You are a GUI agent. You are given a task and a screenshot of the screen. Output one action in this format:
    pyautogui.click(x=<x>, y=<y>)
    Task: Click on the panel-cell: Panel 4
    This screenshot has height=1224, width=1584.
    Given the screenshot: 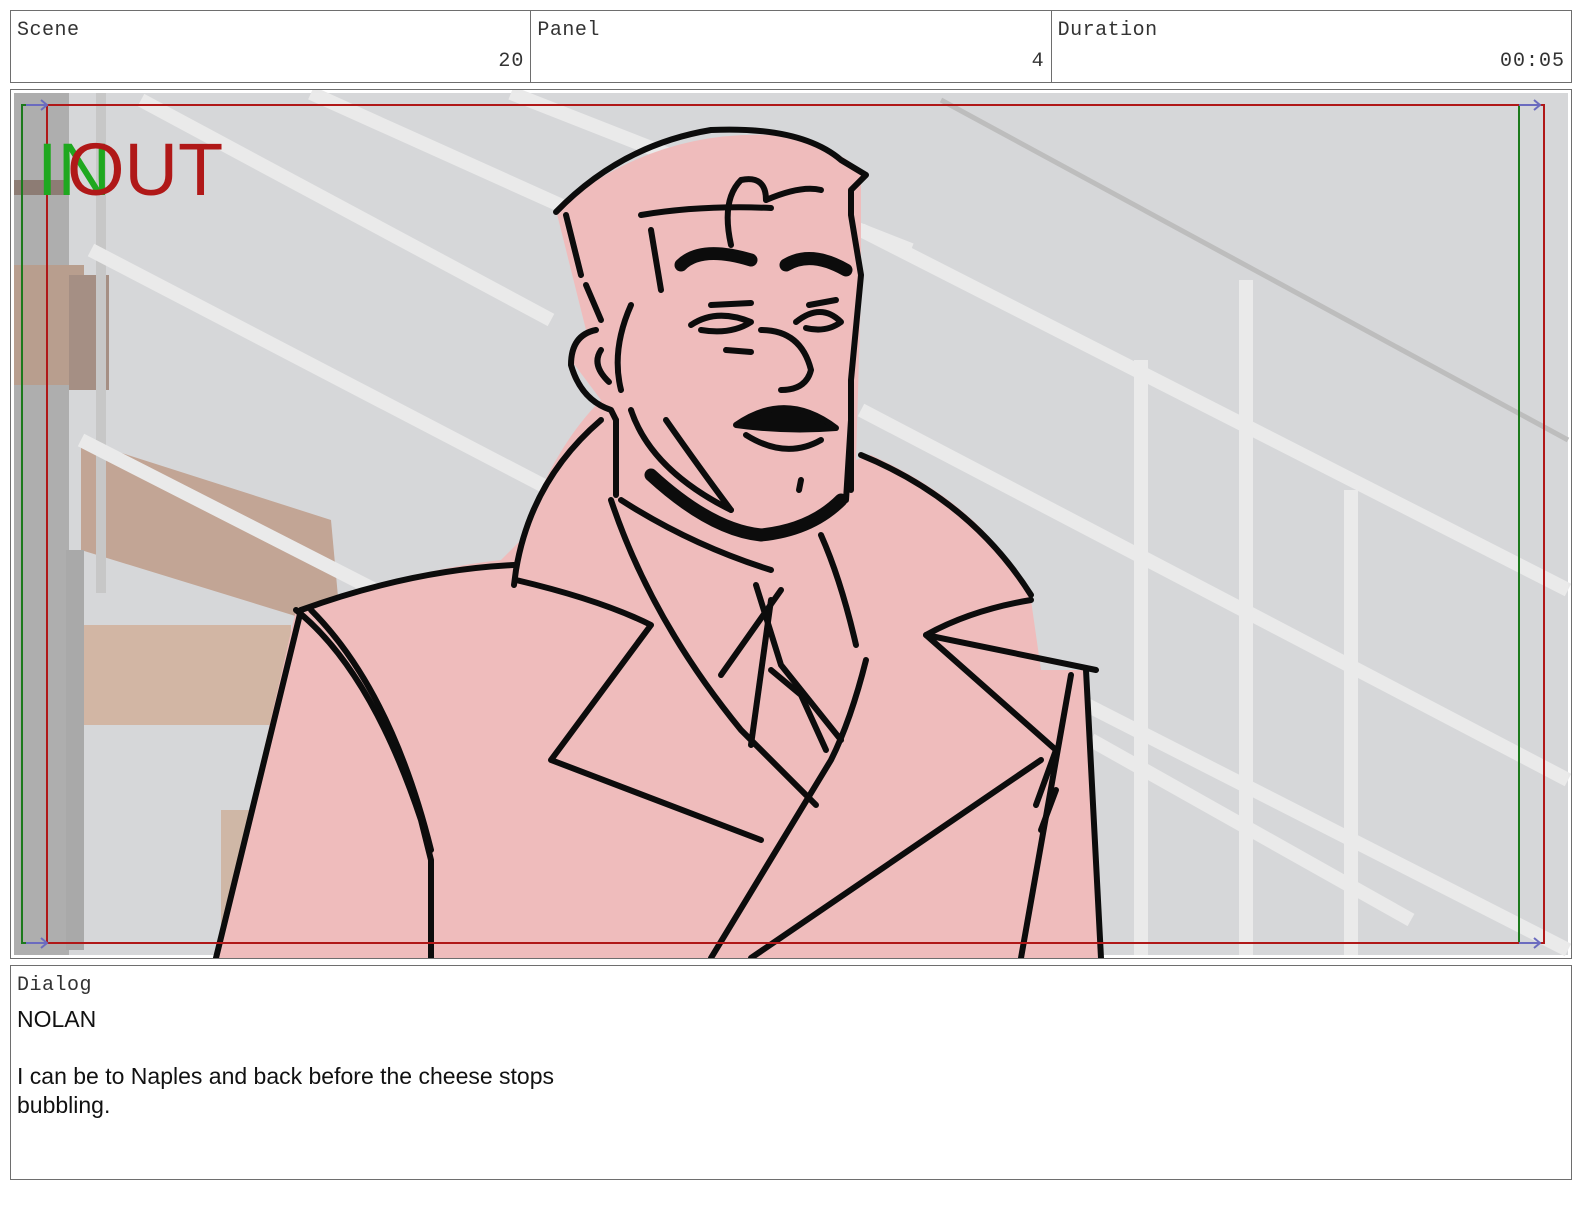 What is the action you would take?
    pyautogui.click(x=791, y=46)
    